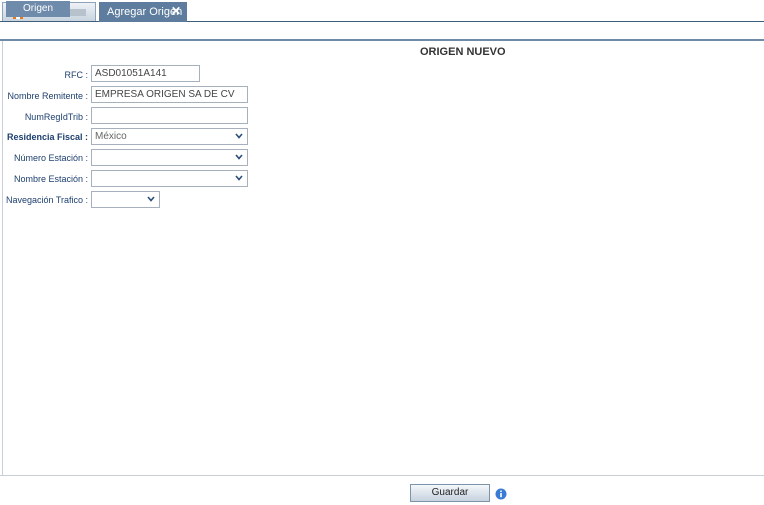 The width and height of the screenshot is (764, 505). I want to click on numero-estacion-select, so click(169, 157).